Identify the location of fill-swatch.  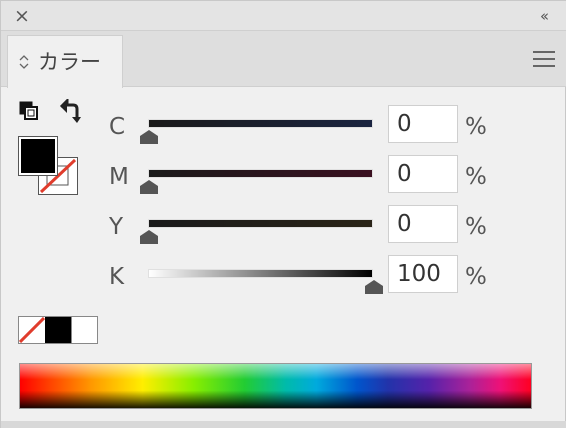
(38, 156).